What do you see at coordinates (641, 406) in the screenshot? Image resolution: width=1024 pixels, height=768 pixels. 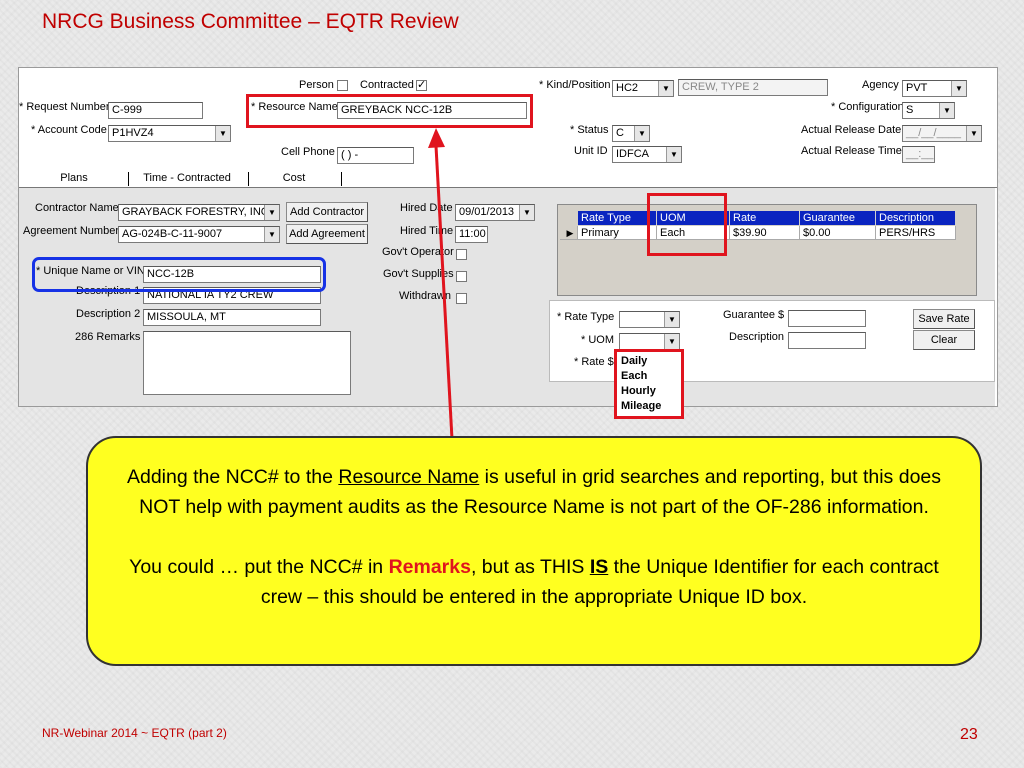 I see `uom-option: Mileage` at bounding box center [641, 406].